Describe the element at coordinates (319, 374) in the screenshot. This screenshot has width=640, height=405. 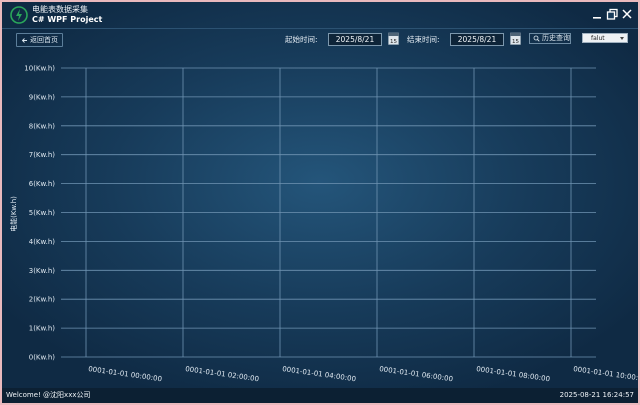
I see `x-tick-label: 0001-01-01 04:00:00` at that location.